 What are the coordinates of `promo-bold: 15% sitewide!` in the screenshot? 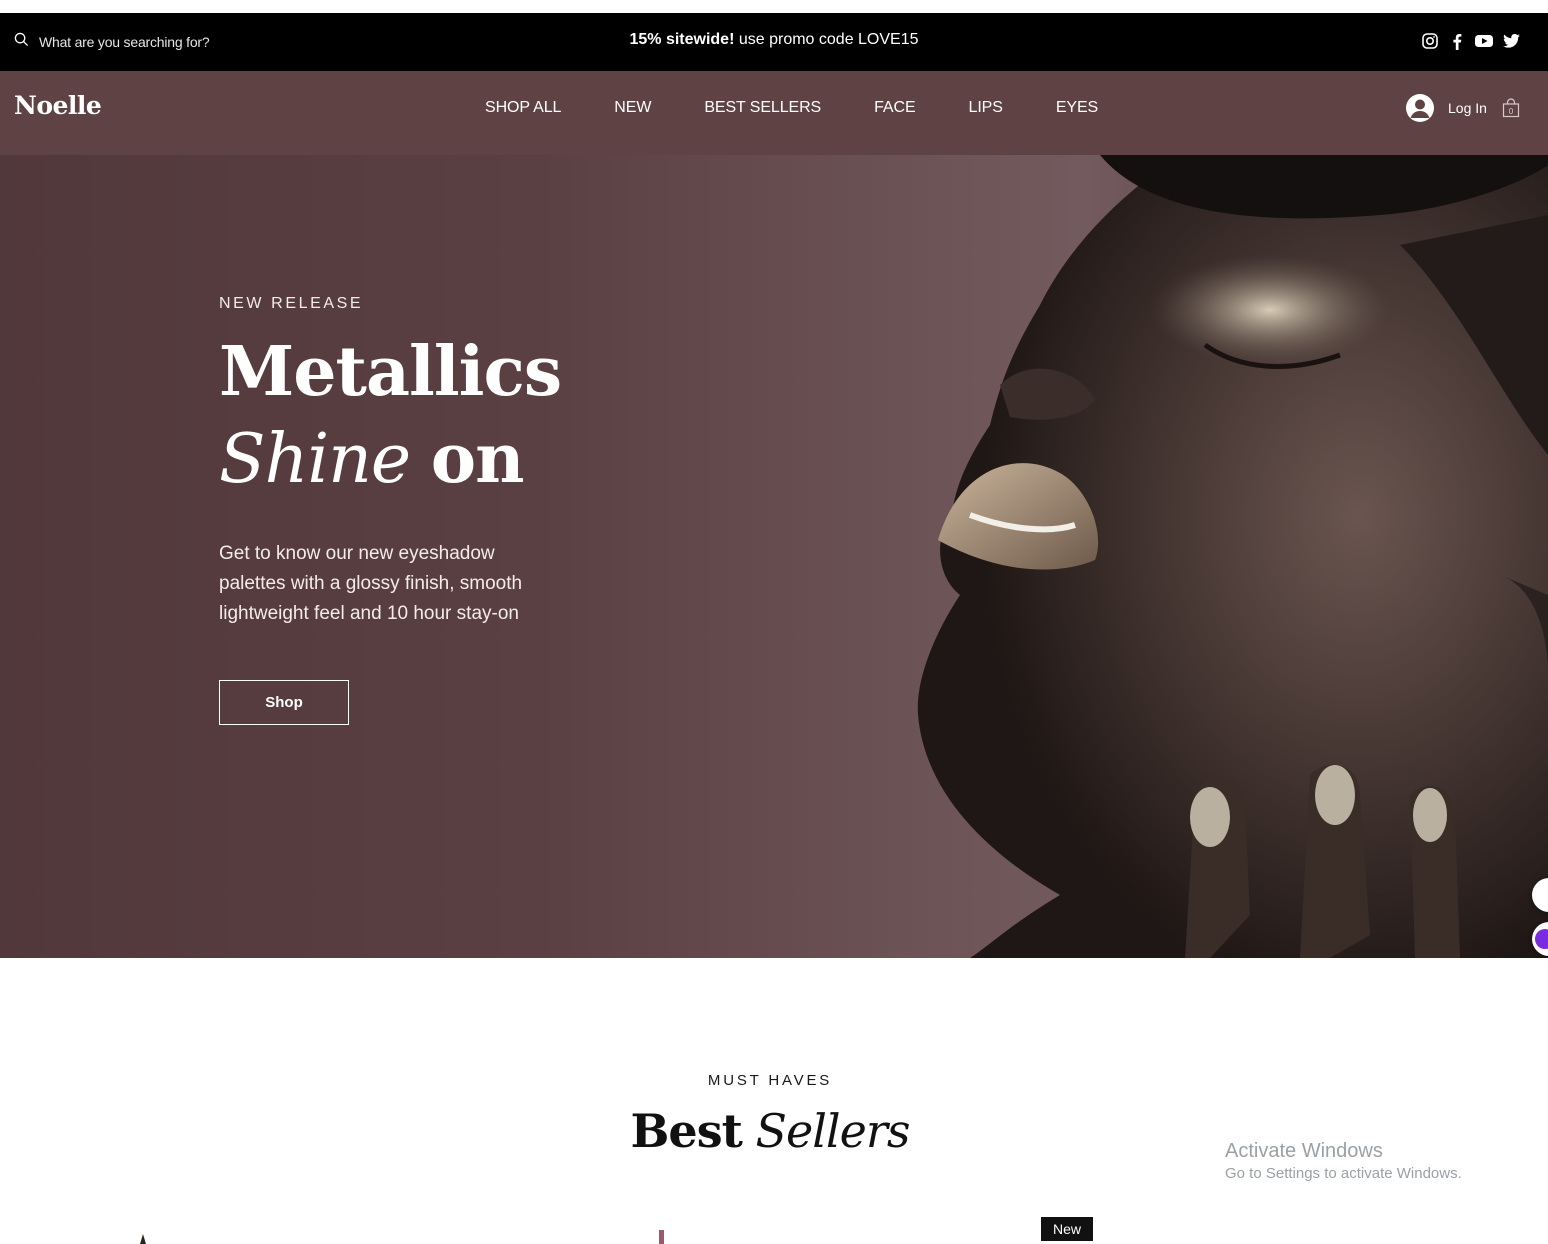 It's located at (682, 39).